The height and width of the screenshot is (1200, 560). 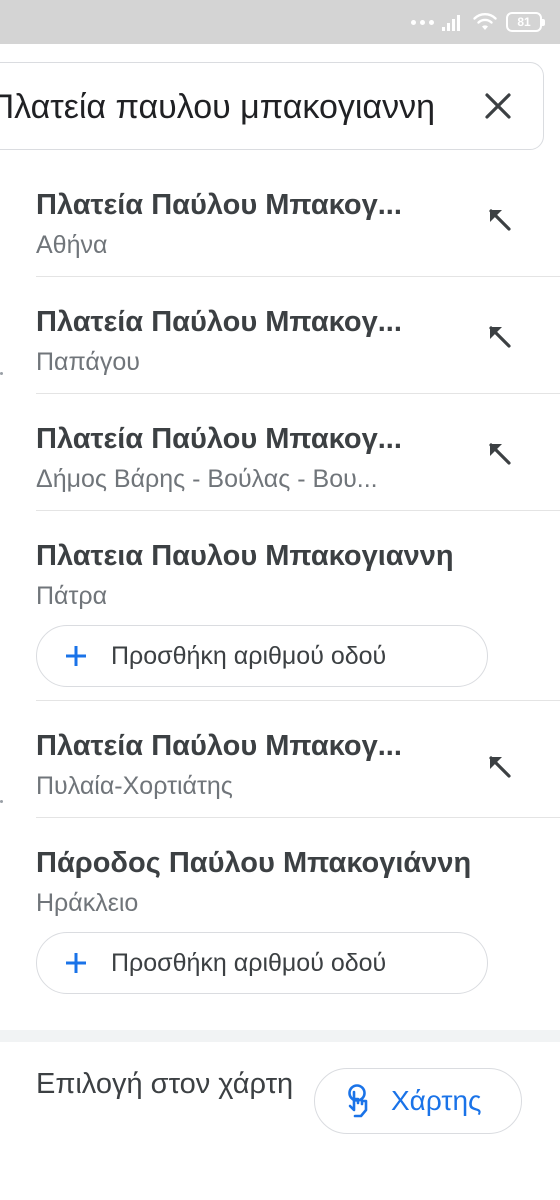 I want to click on pick-on-map-text: Επιλογή στον χάρτη, so click(x=165, y=1084).